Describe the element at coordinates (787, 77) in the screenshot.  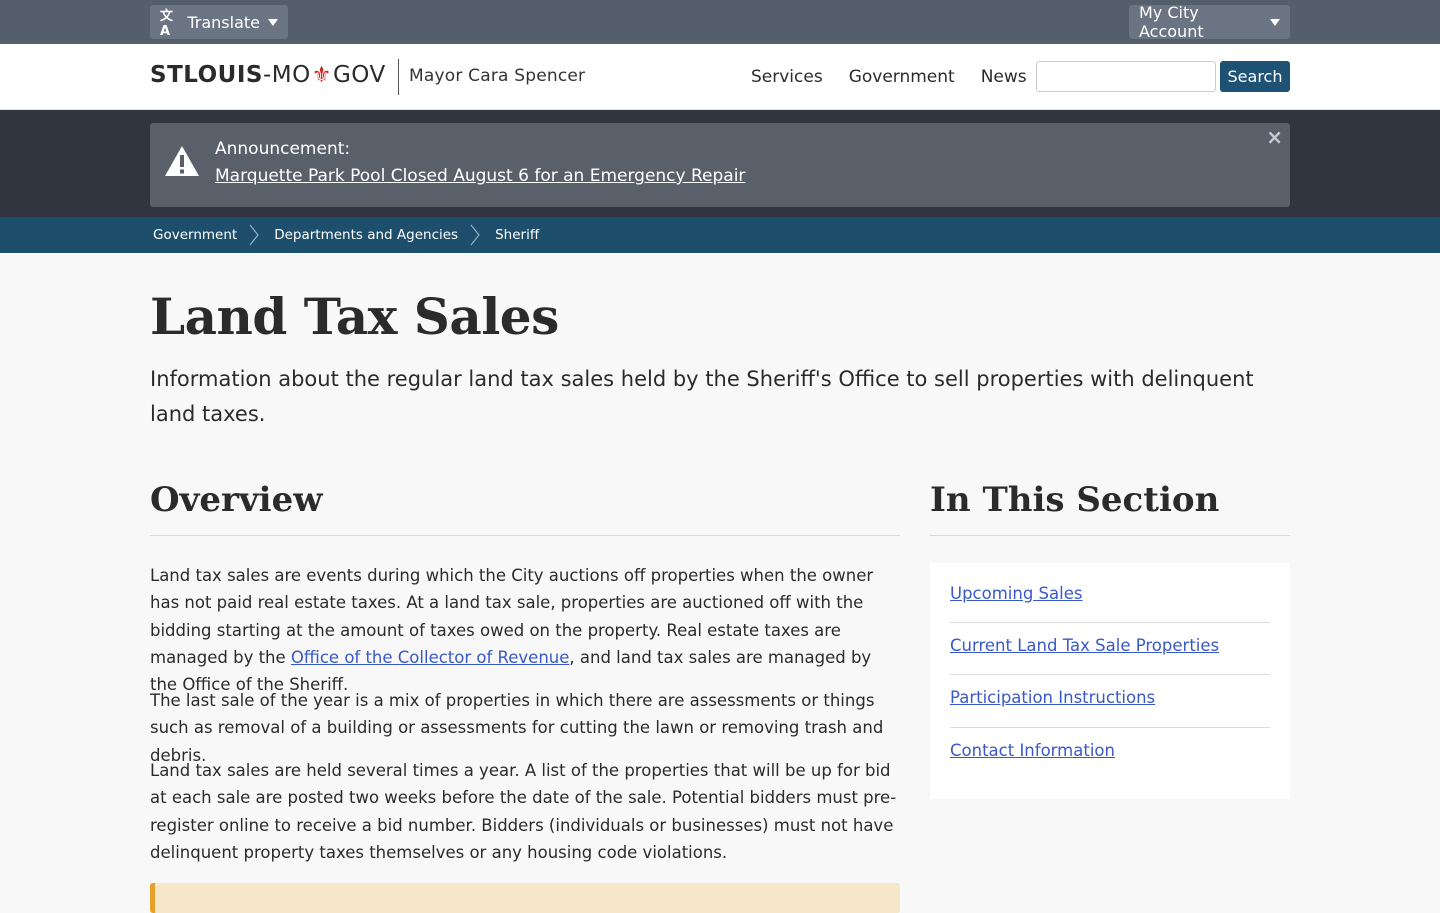
I see `nav-item-services: Services` at that location.